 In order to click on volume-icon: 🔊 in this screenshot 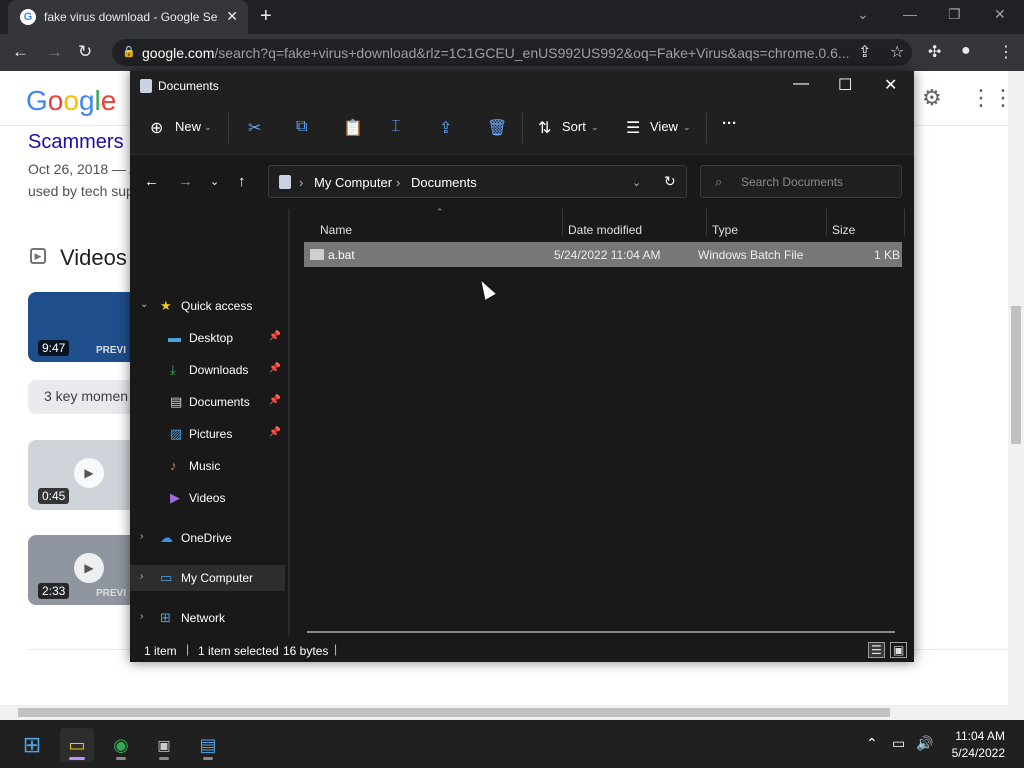, I will do `click(924, 743)`.